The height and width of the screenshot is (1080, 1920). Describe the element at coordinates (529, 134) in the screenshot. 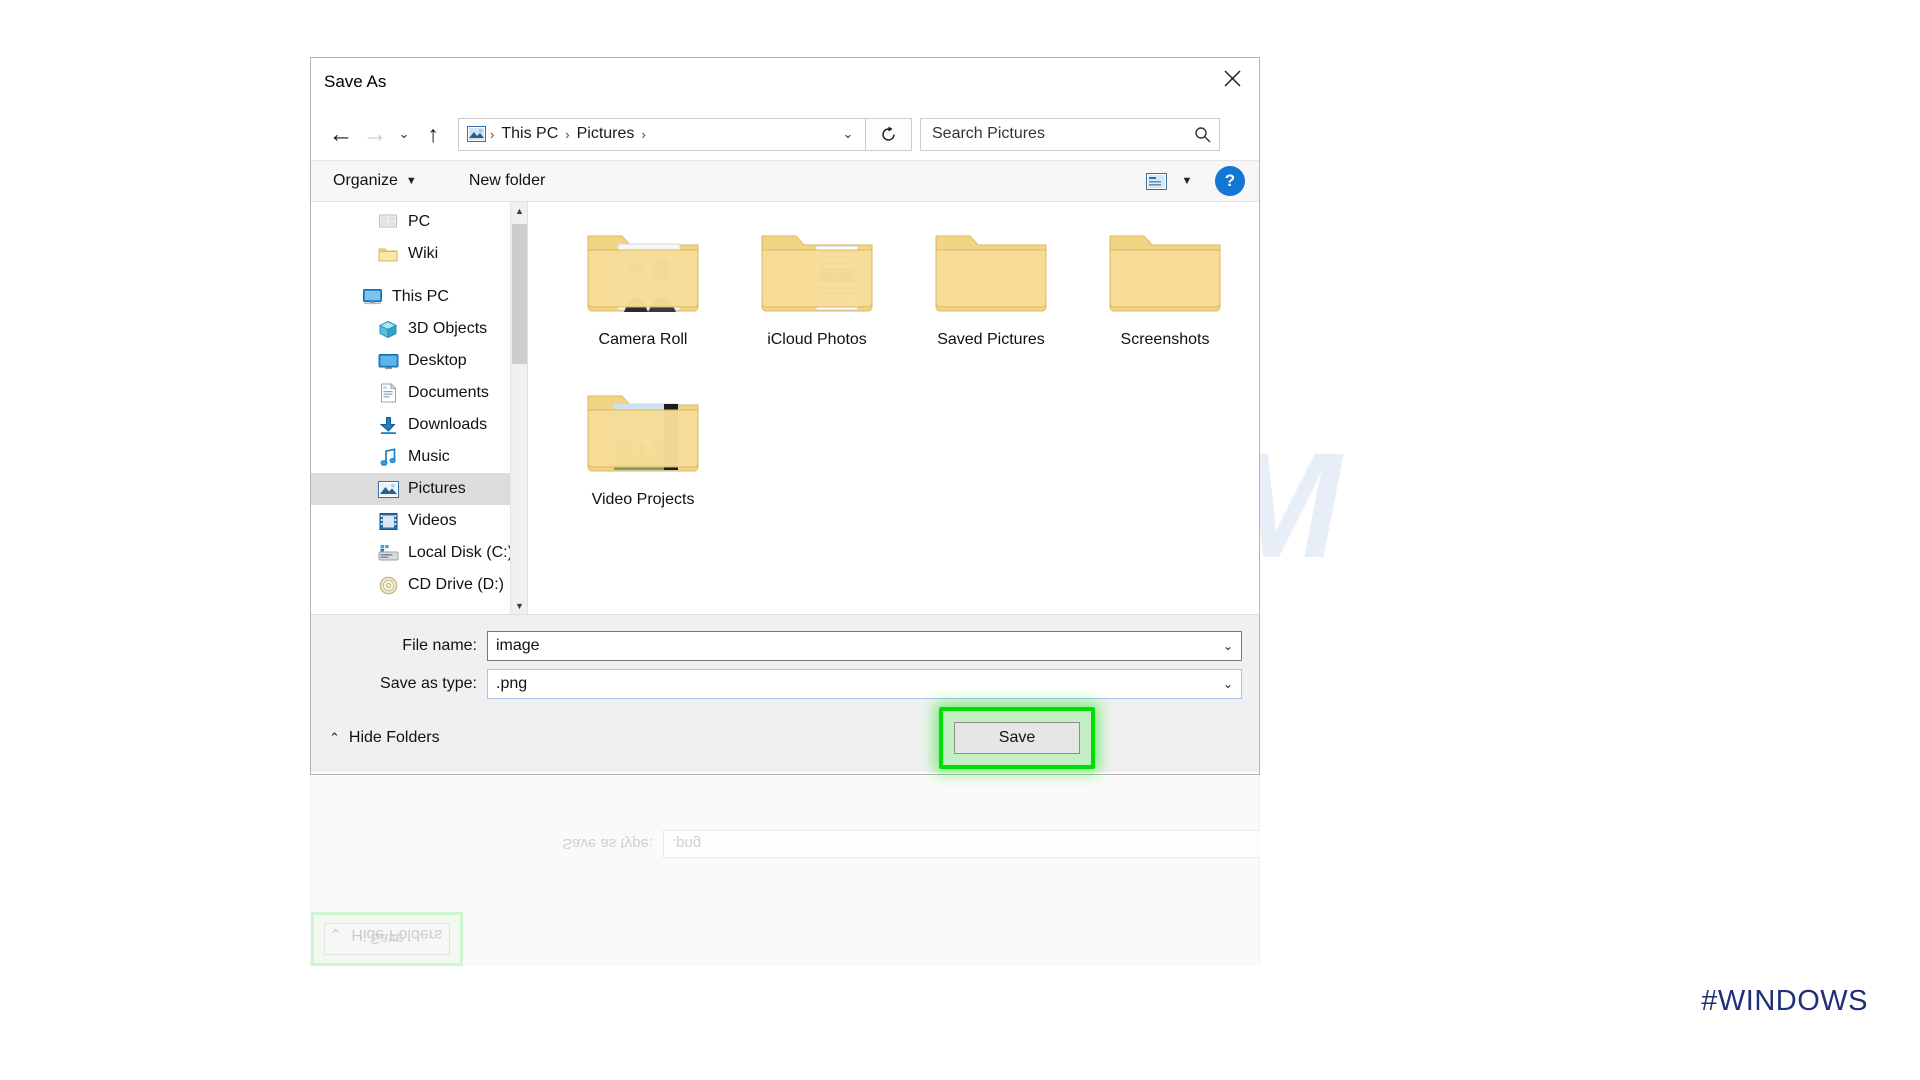

I see `breadcrumb-this-pc: This PC` at that location.